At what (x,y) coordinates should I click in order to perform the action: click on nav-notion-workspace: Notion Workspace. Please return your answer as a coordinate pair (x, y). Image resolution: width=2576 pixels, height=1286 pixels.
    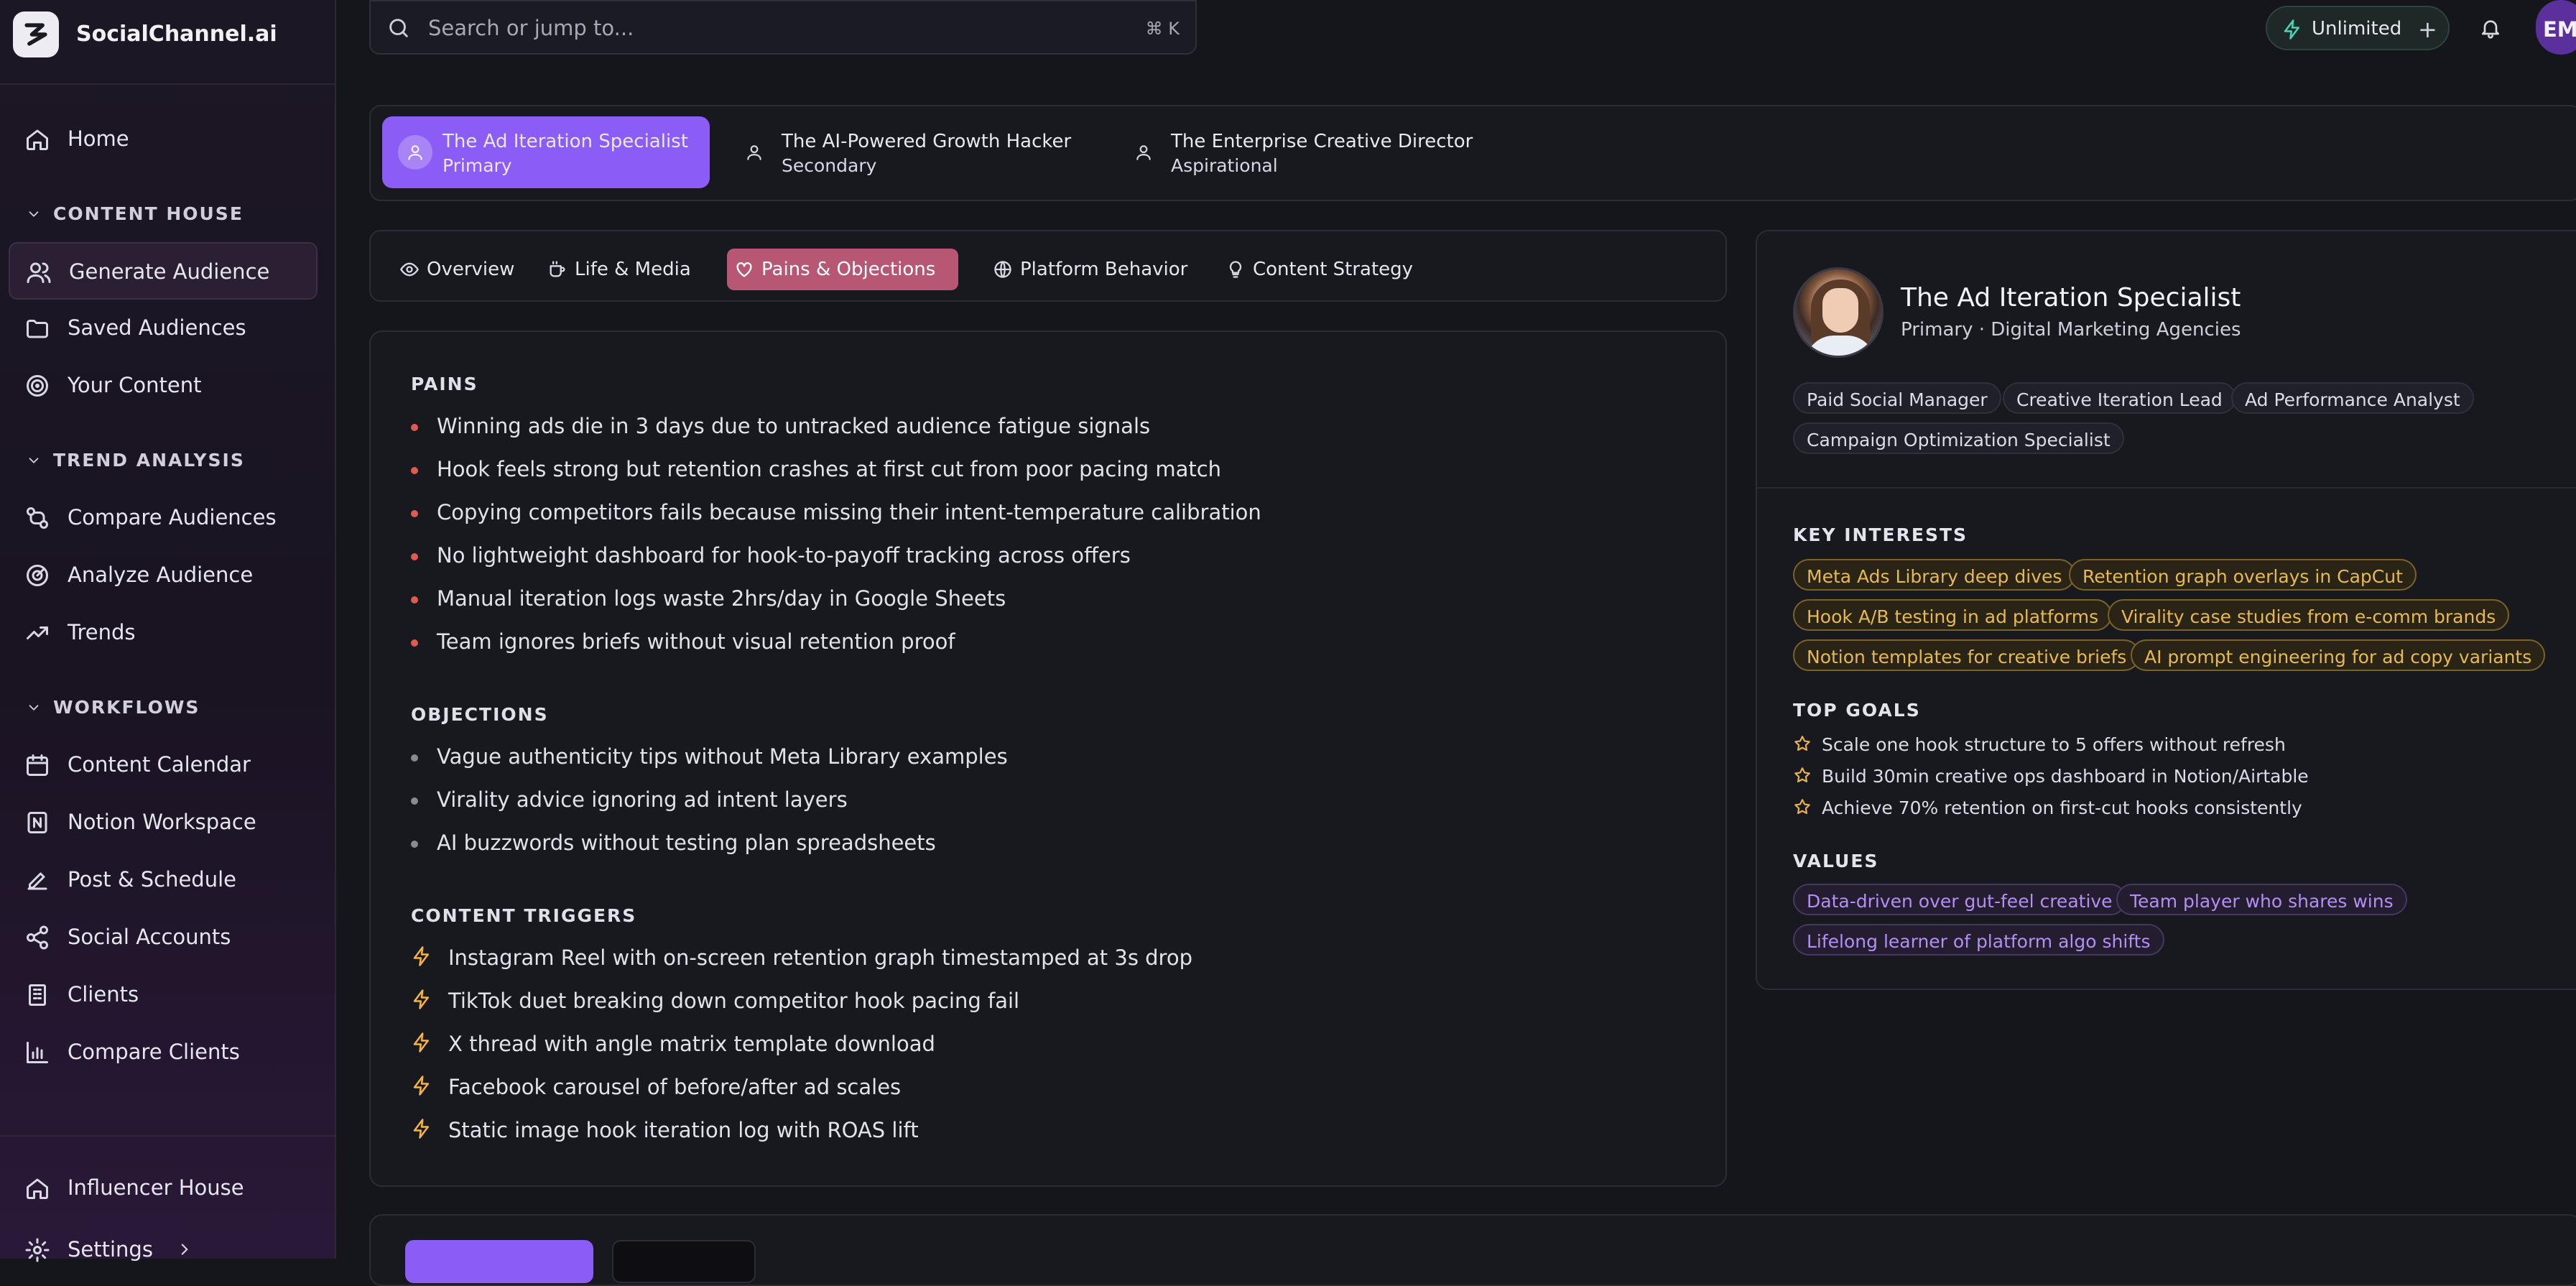
    Looking at the image, I should click on (163, 822).